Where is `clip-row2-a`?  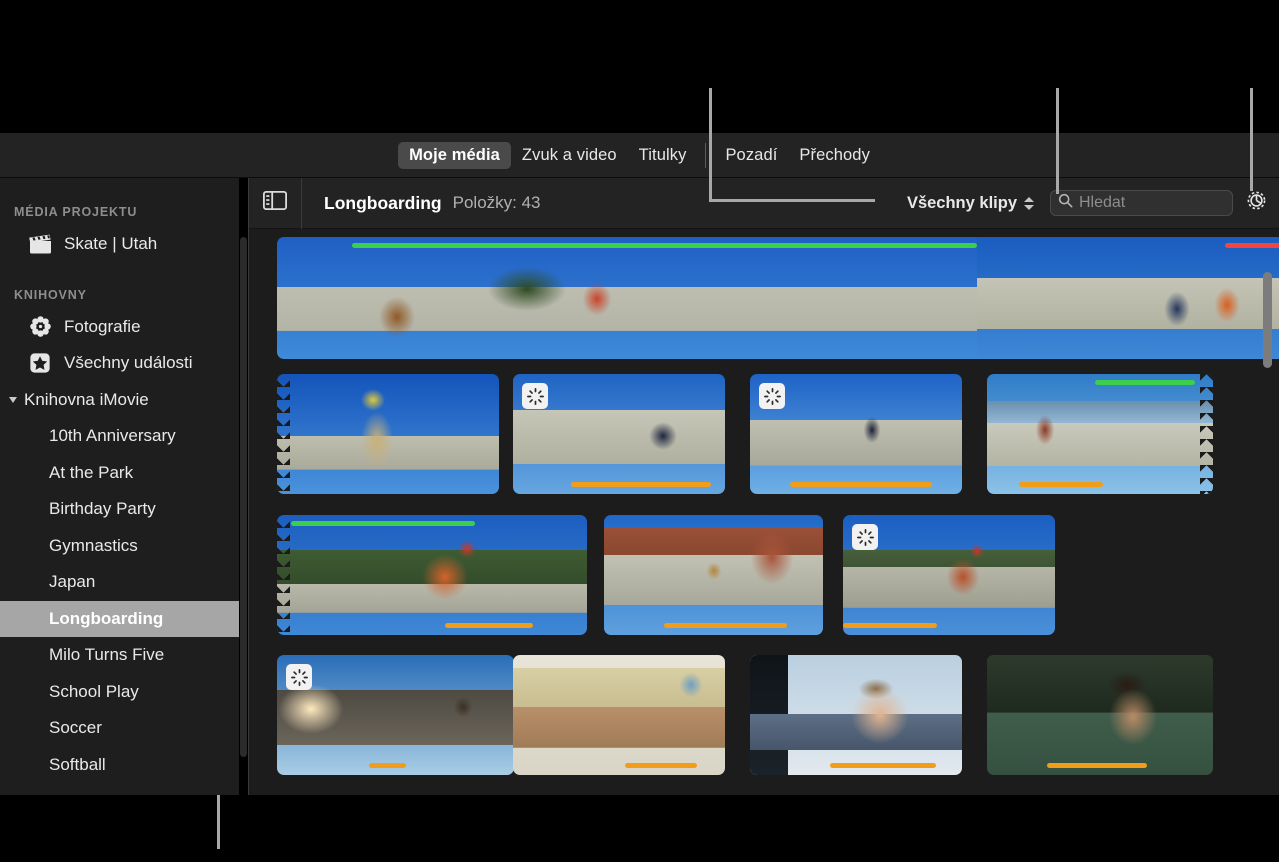
clip-row2-a is located at coordinates (388, 434).